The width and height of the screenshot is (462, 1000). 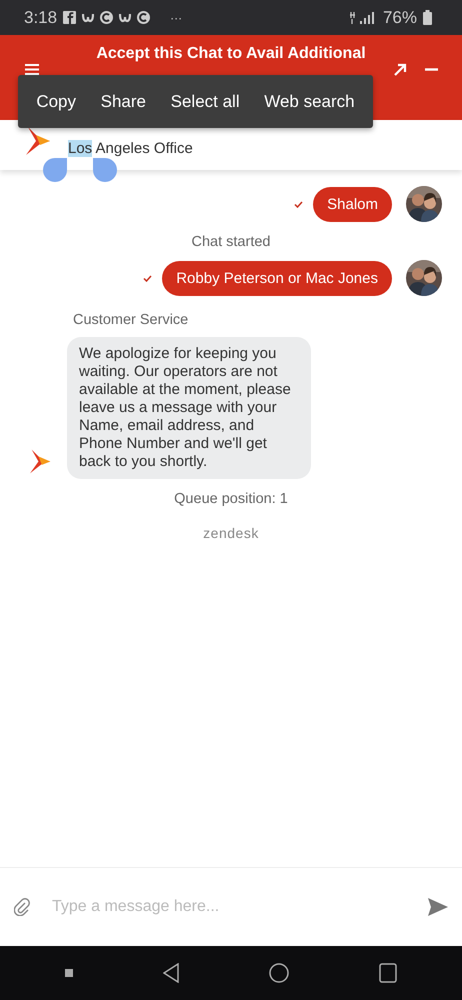 What do you see at coordinates (231, 533) in the screenshot?
I see `zendesk-brand: zendesk` at bounding box center [231, 533].